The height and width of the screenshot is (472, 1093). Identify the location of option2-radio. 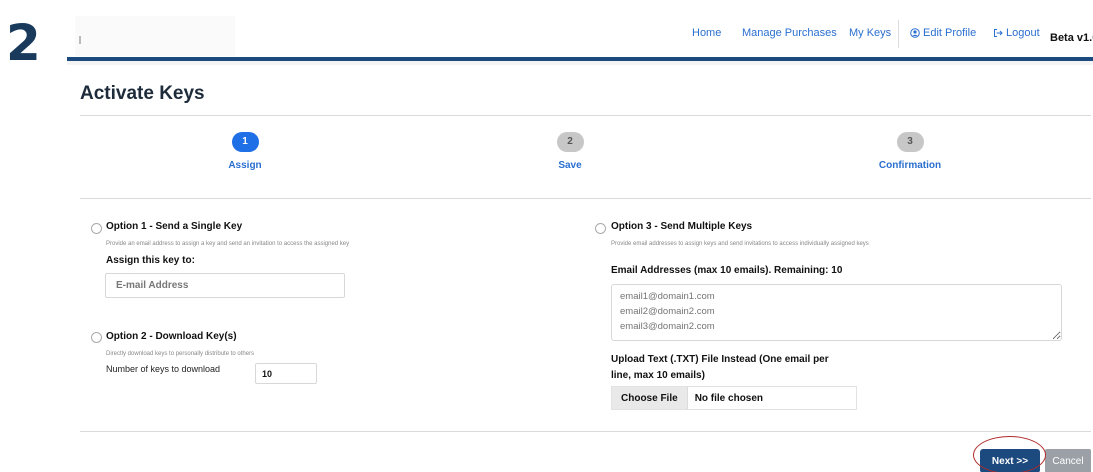
(96, 337).